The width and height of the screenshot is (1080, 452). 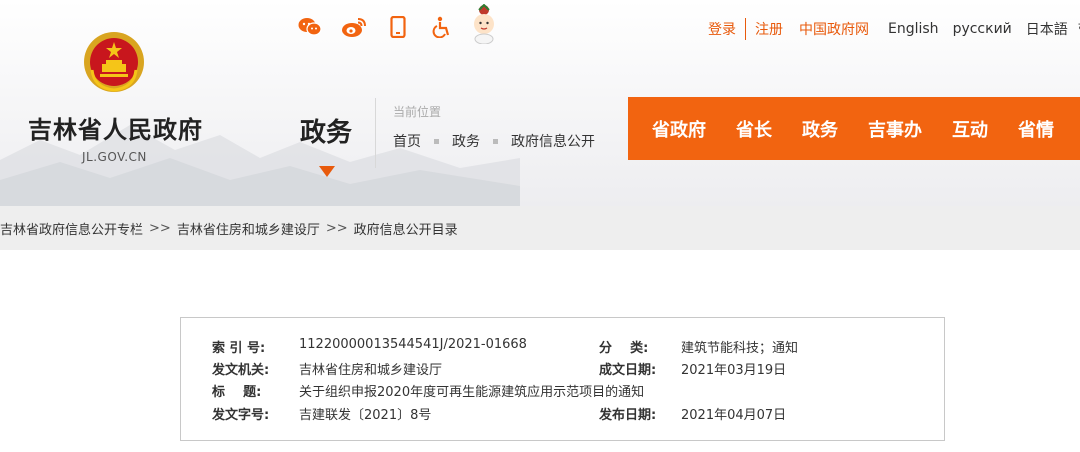 I want to click on main-nav: 省政府 省长 政务 吉事办 互动 省情, so click(x=854, y=128).